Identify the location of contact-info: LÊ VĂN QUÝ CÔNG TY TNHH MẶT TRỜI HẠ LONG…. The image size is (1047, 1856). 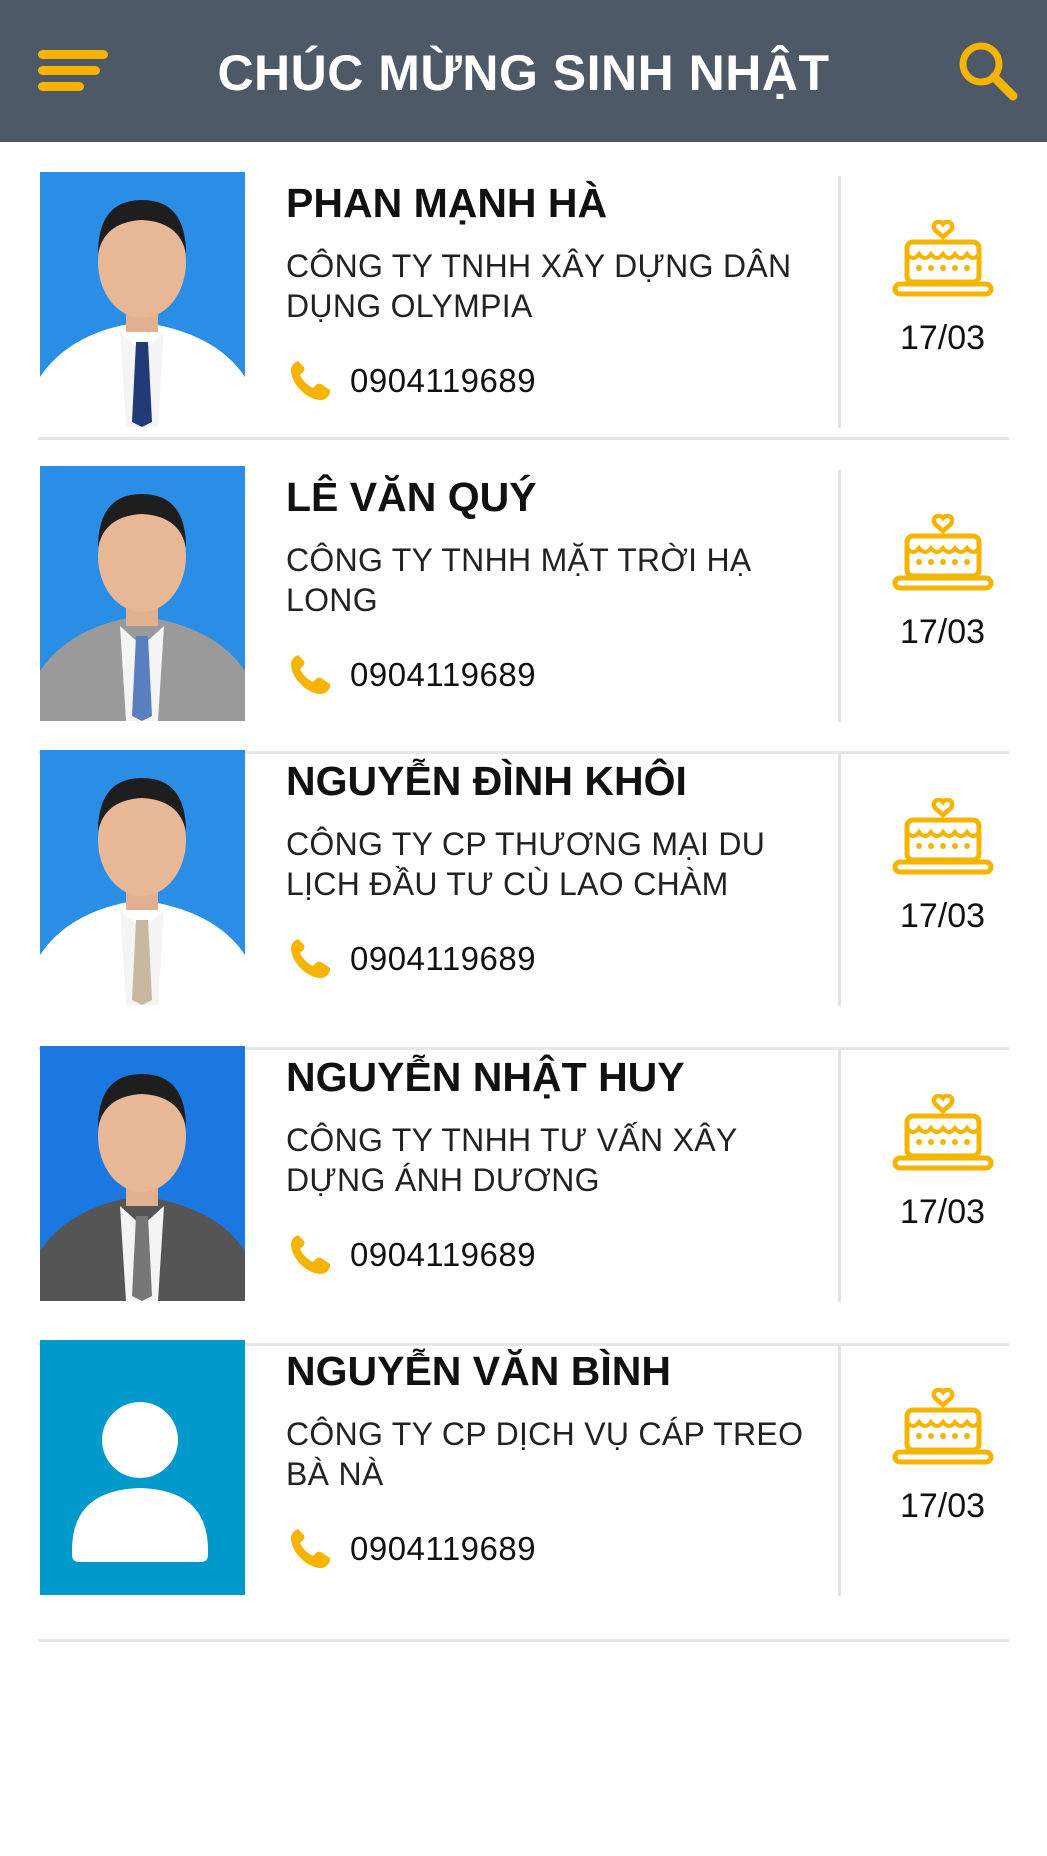
(556, 586).